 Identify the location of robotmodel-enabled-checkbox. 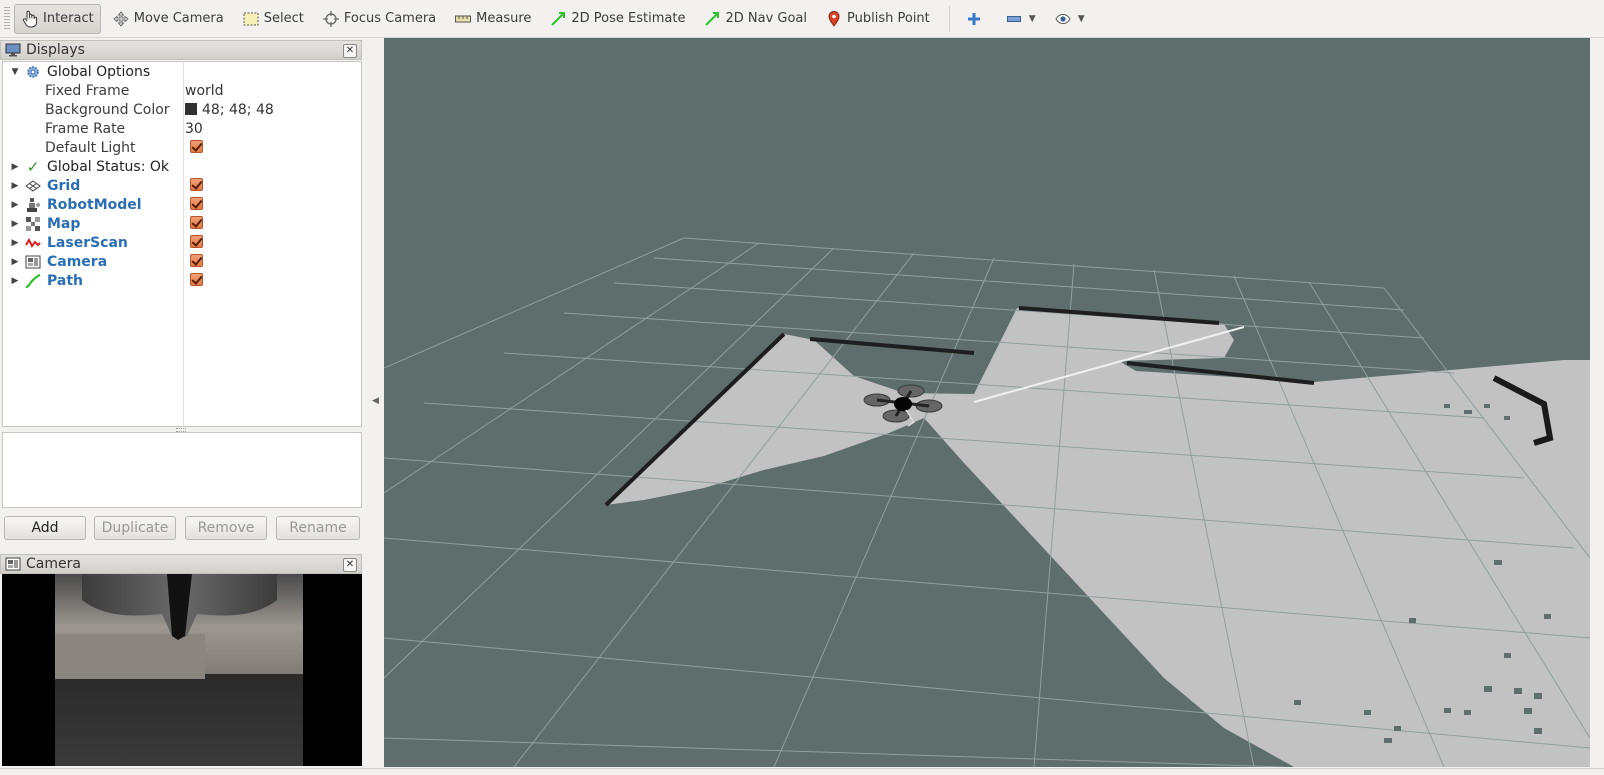
(196, 203).